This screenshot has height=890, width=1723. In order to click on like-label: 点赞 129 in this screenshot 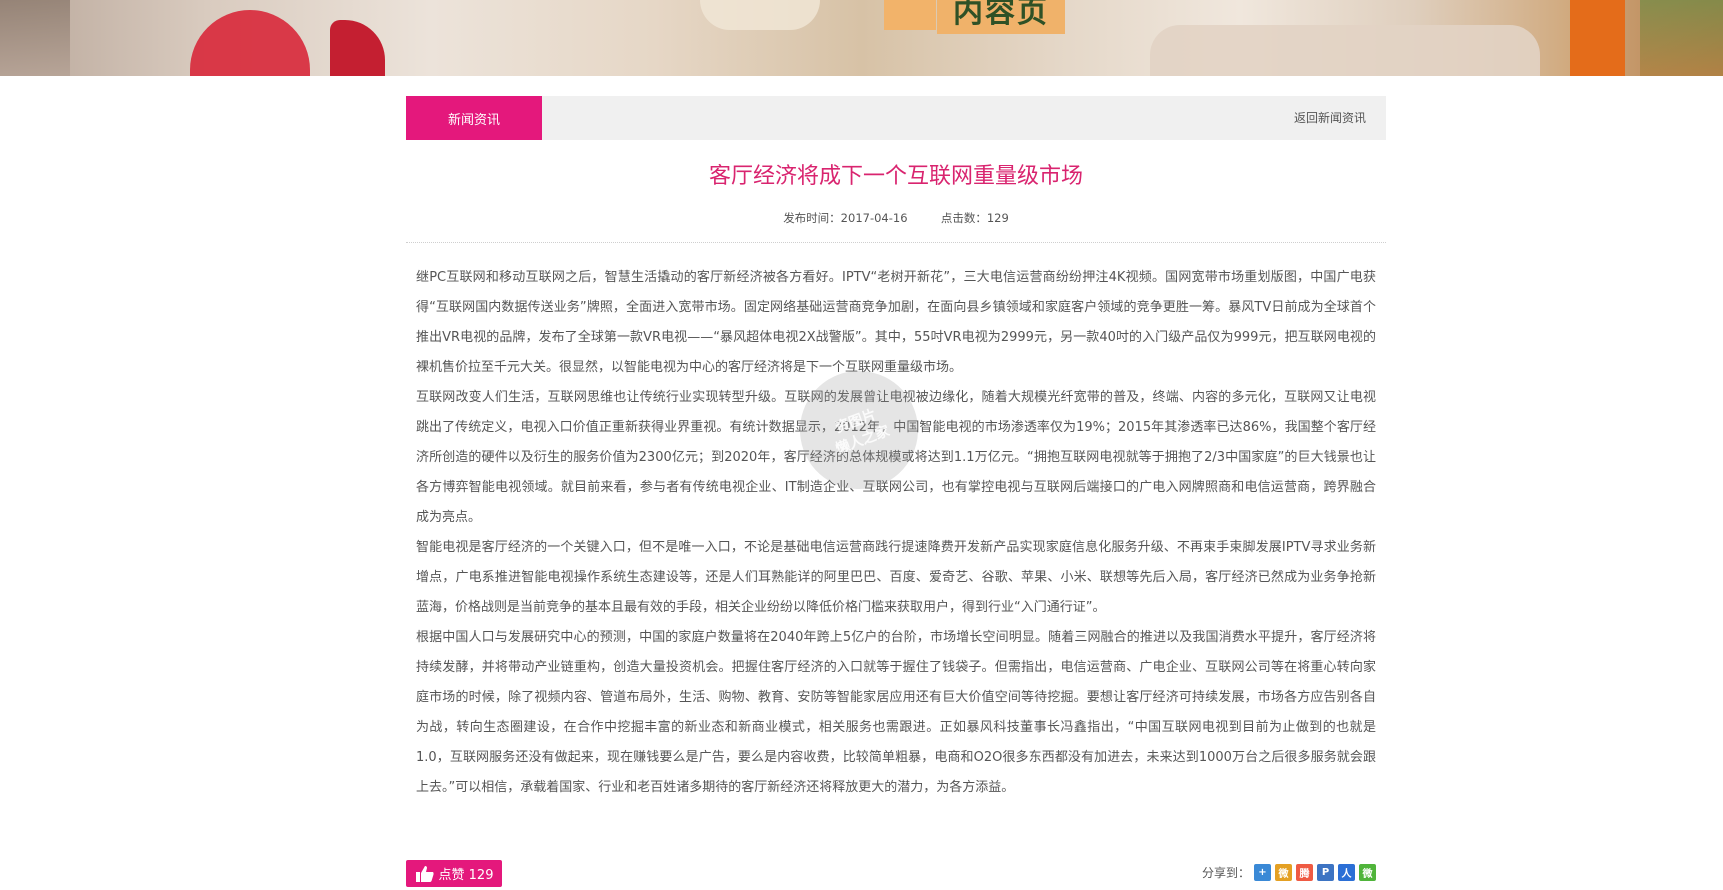, I will do `click(466, 875)`.